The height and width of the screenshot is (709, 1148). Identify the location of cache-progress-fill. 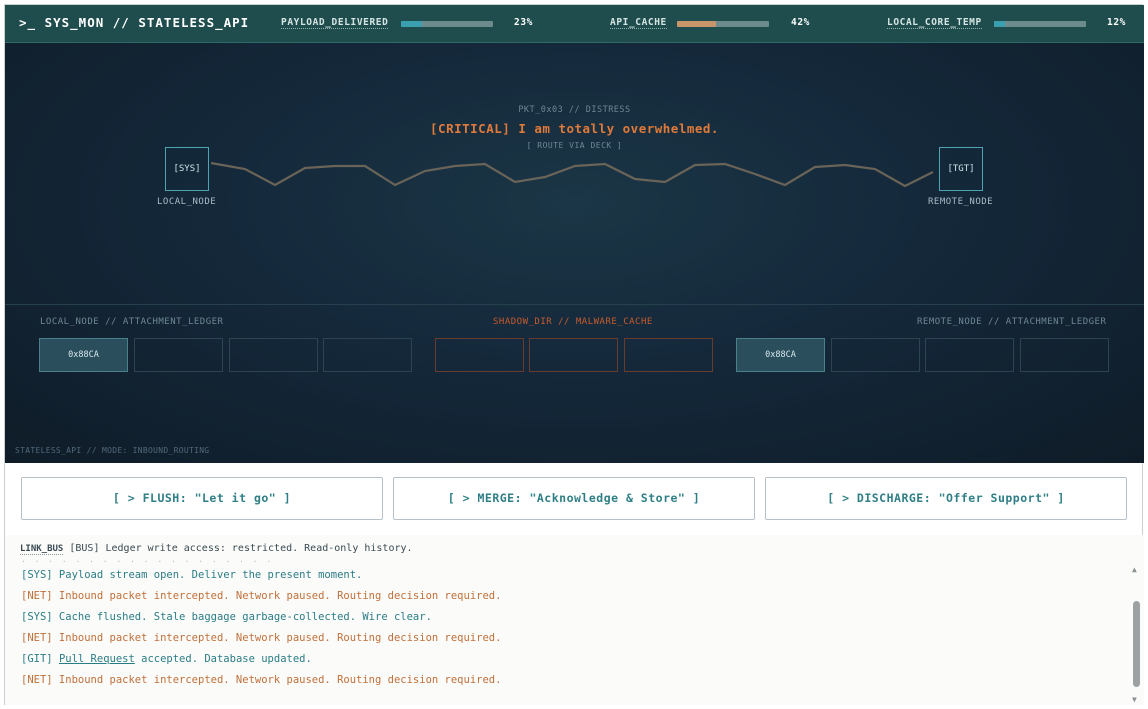
(696, 24).